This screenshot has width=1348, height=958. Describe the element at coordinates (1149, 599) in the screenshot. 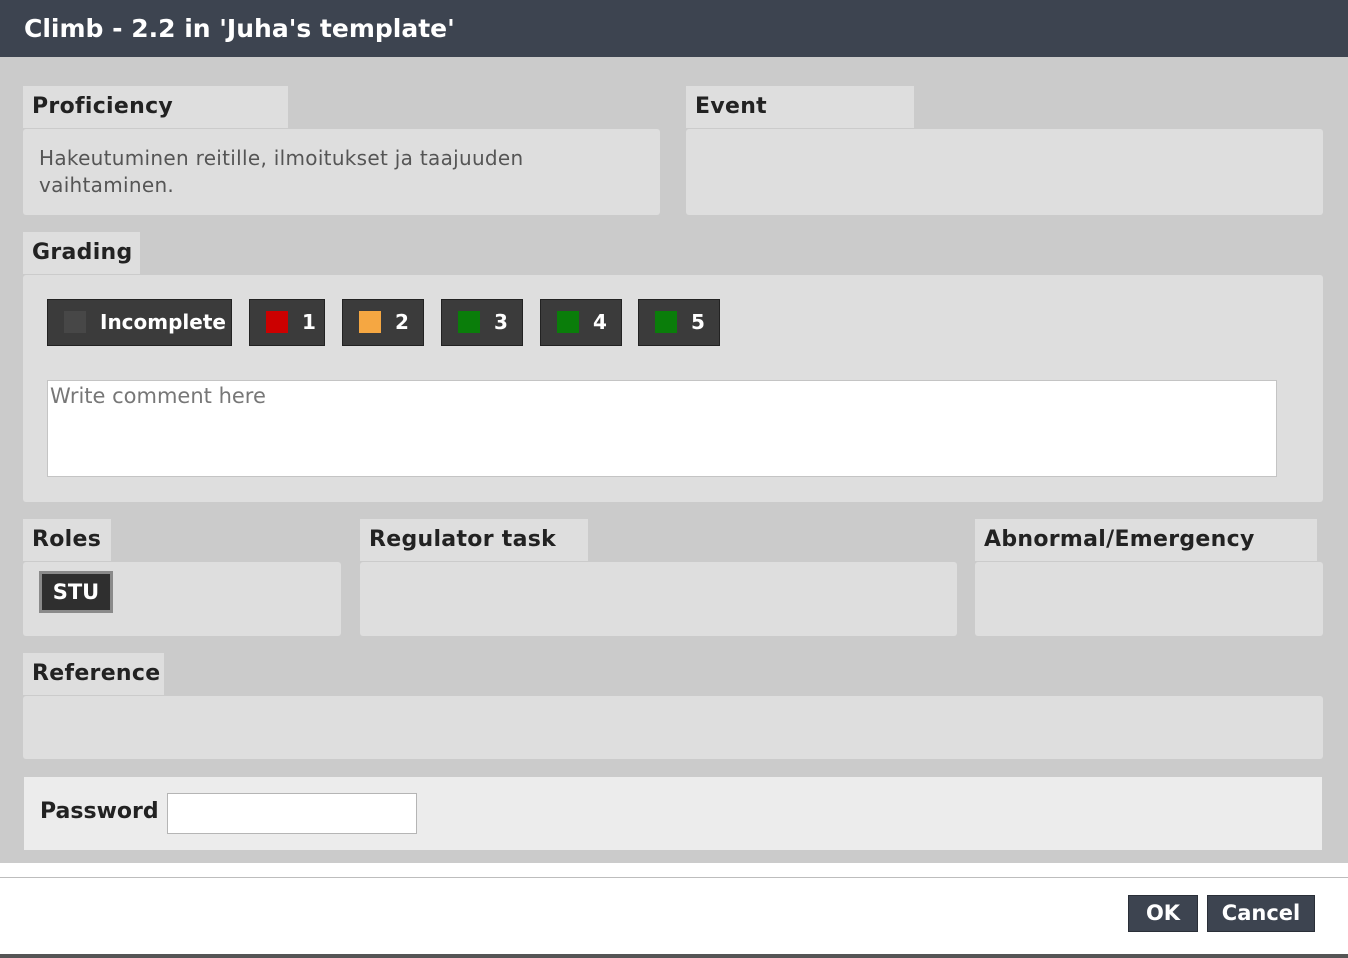

I see `abnormal-emergency-code-panel` at that location.